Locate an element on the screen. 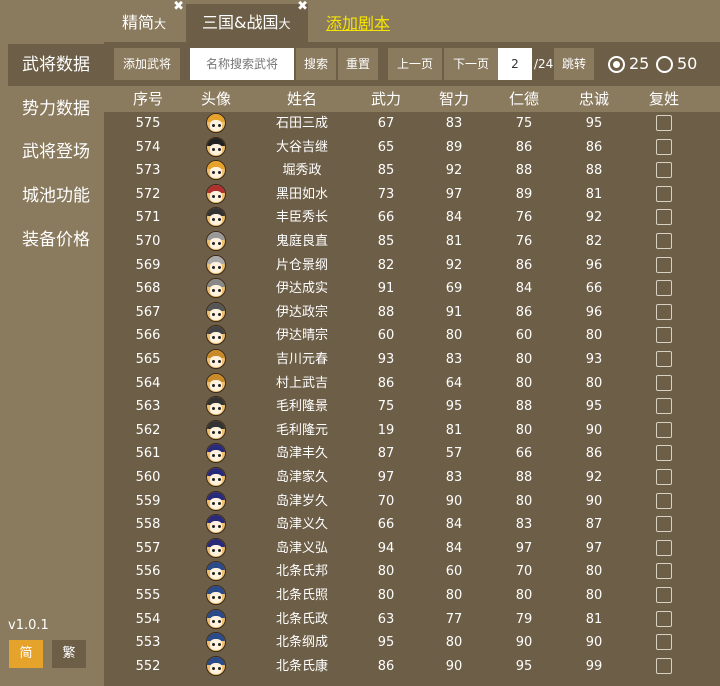 The image size is (720, 686). header-wu: 武力 is located at coordinates (386, 99).